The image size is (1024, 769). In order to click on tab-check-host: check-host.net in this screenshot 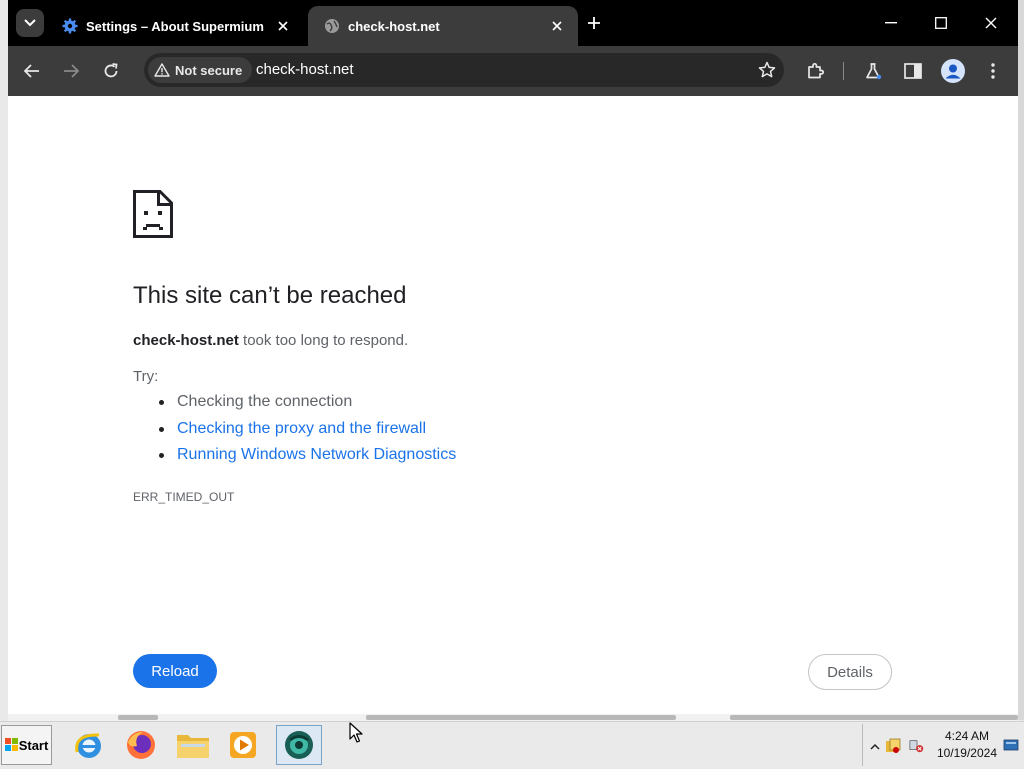, I will do `click(443, 26)`.